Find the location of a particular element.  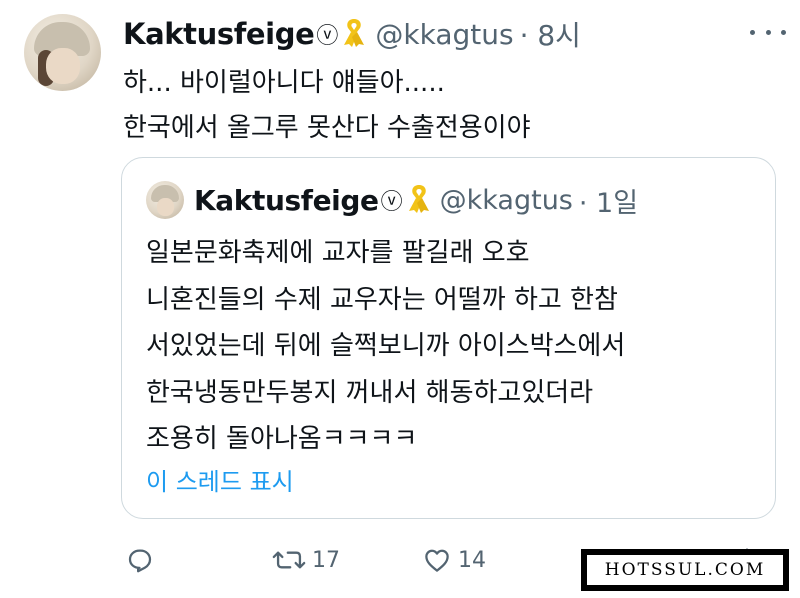

tweet-text-line-2: 한국에서 올그루 못산다 수출전용이야 is located at coordinates (327, 128).